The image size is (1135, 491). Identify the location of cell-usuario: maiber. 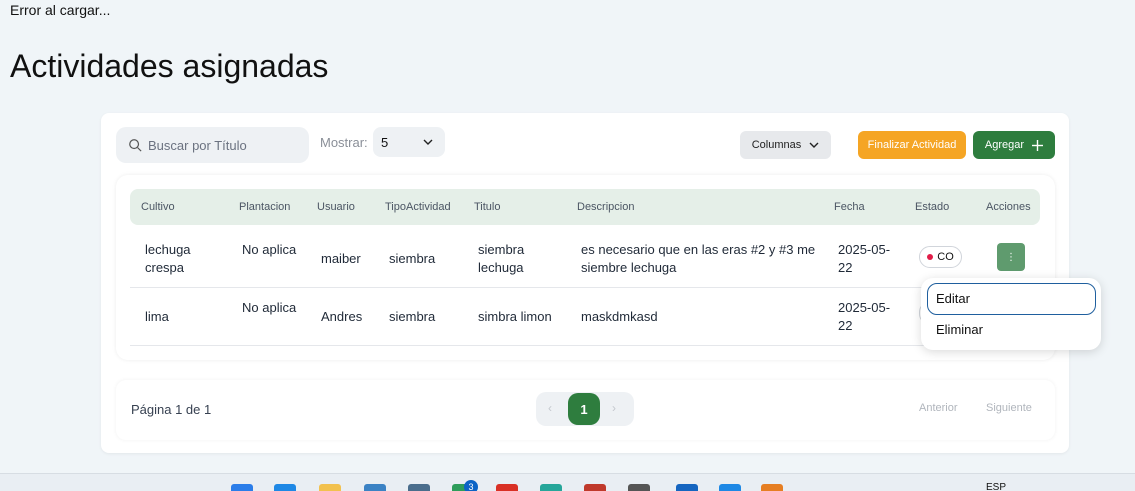
(341, 258).